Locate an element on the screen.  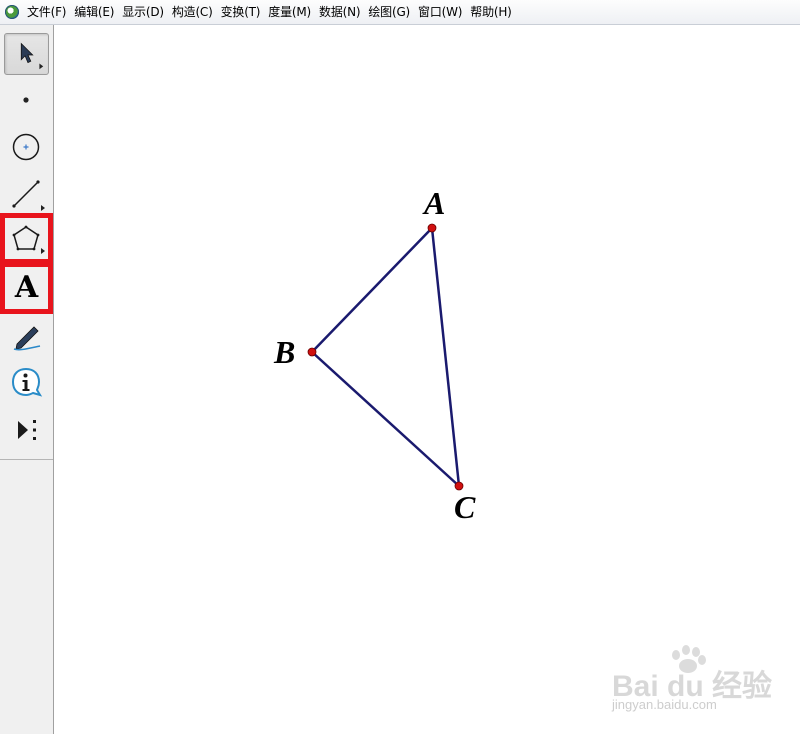
arrow-select-icon is located at coordinates (32, 56).